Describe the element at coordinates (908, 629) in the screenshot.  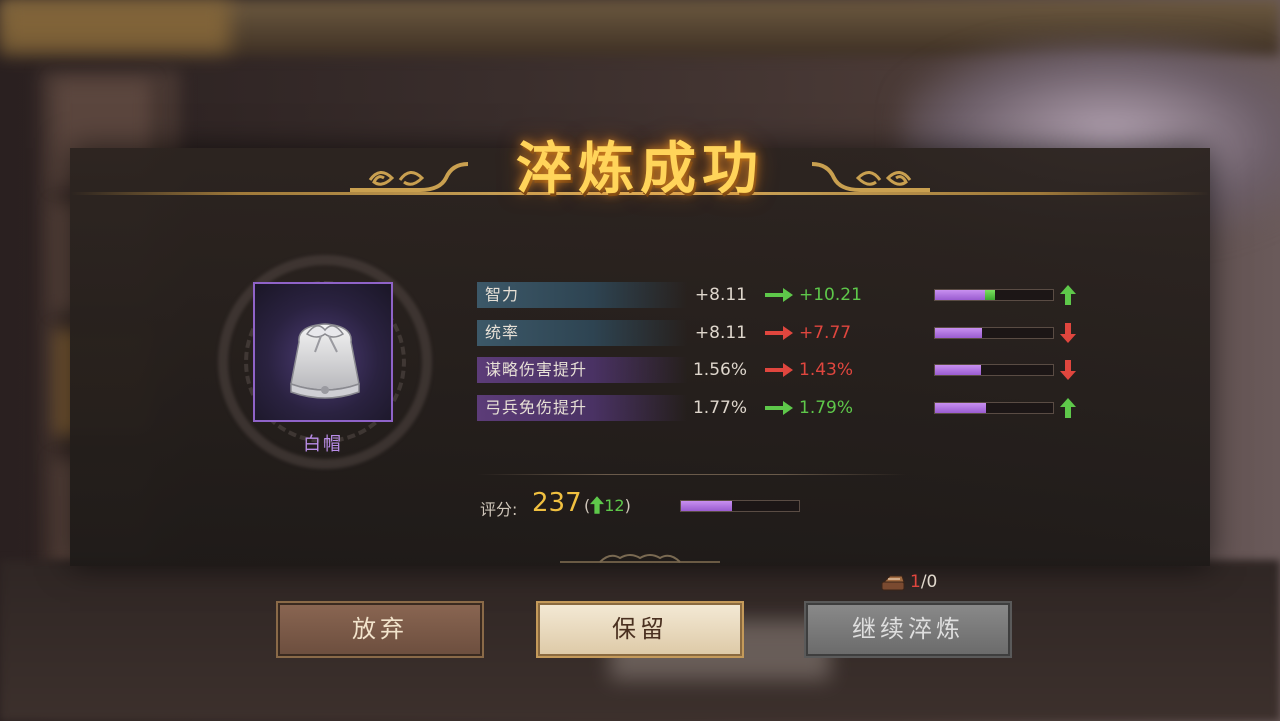
I see `continue-refine-button: 继续淬炼` at that location.